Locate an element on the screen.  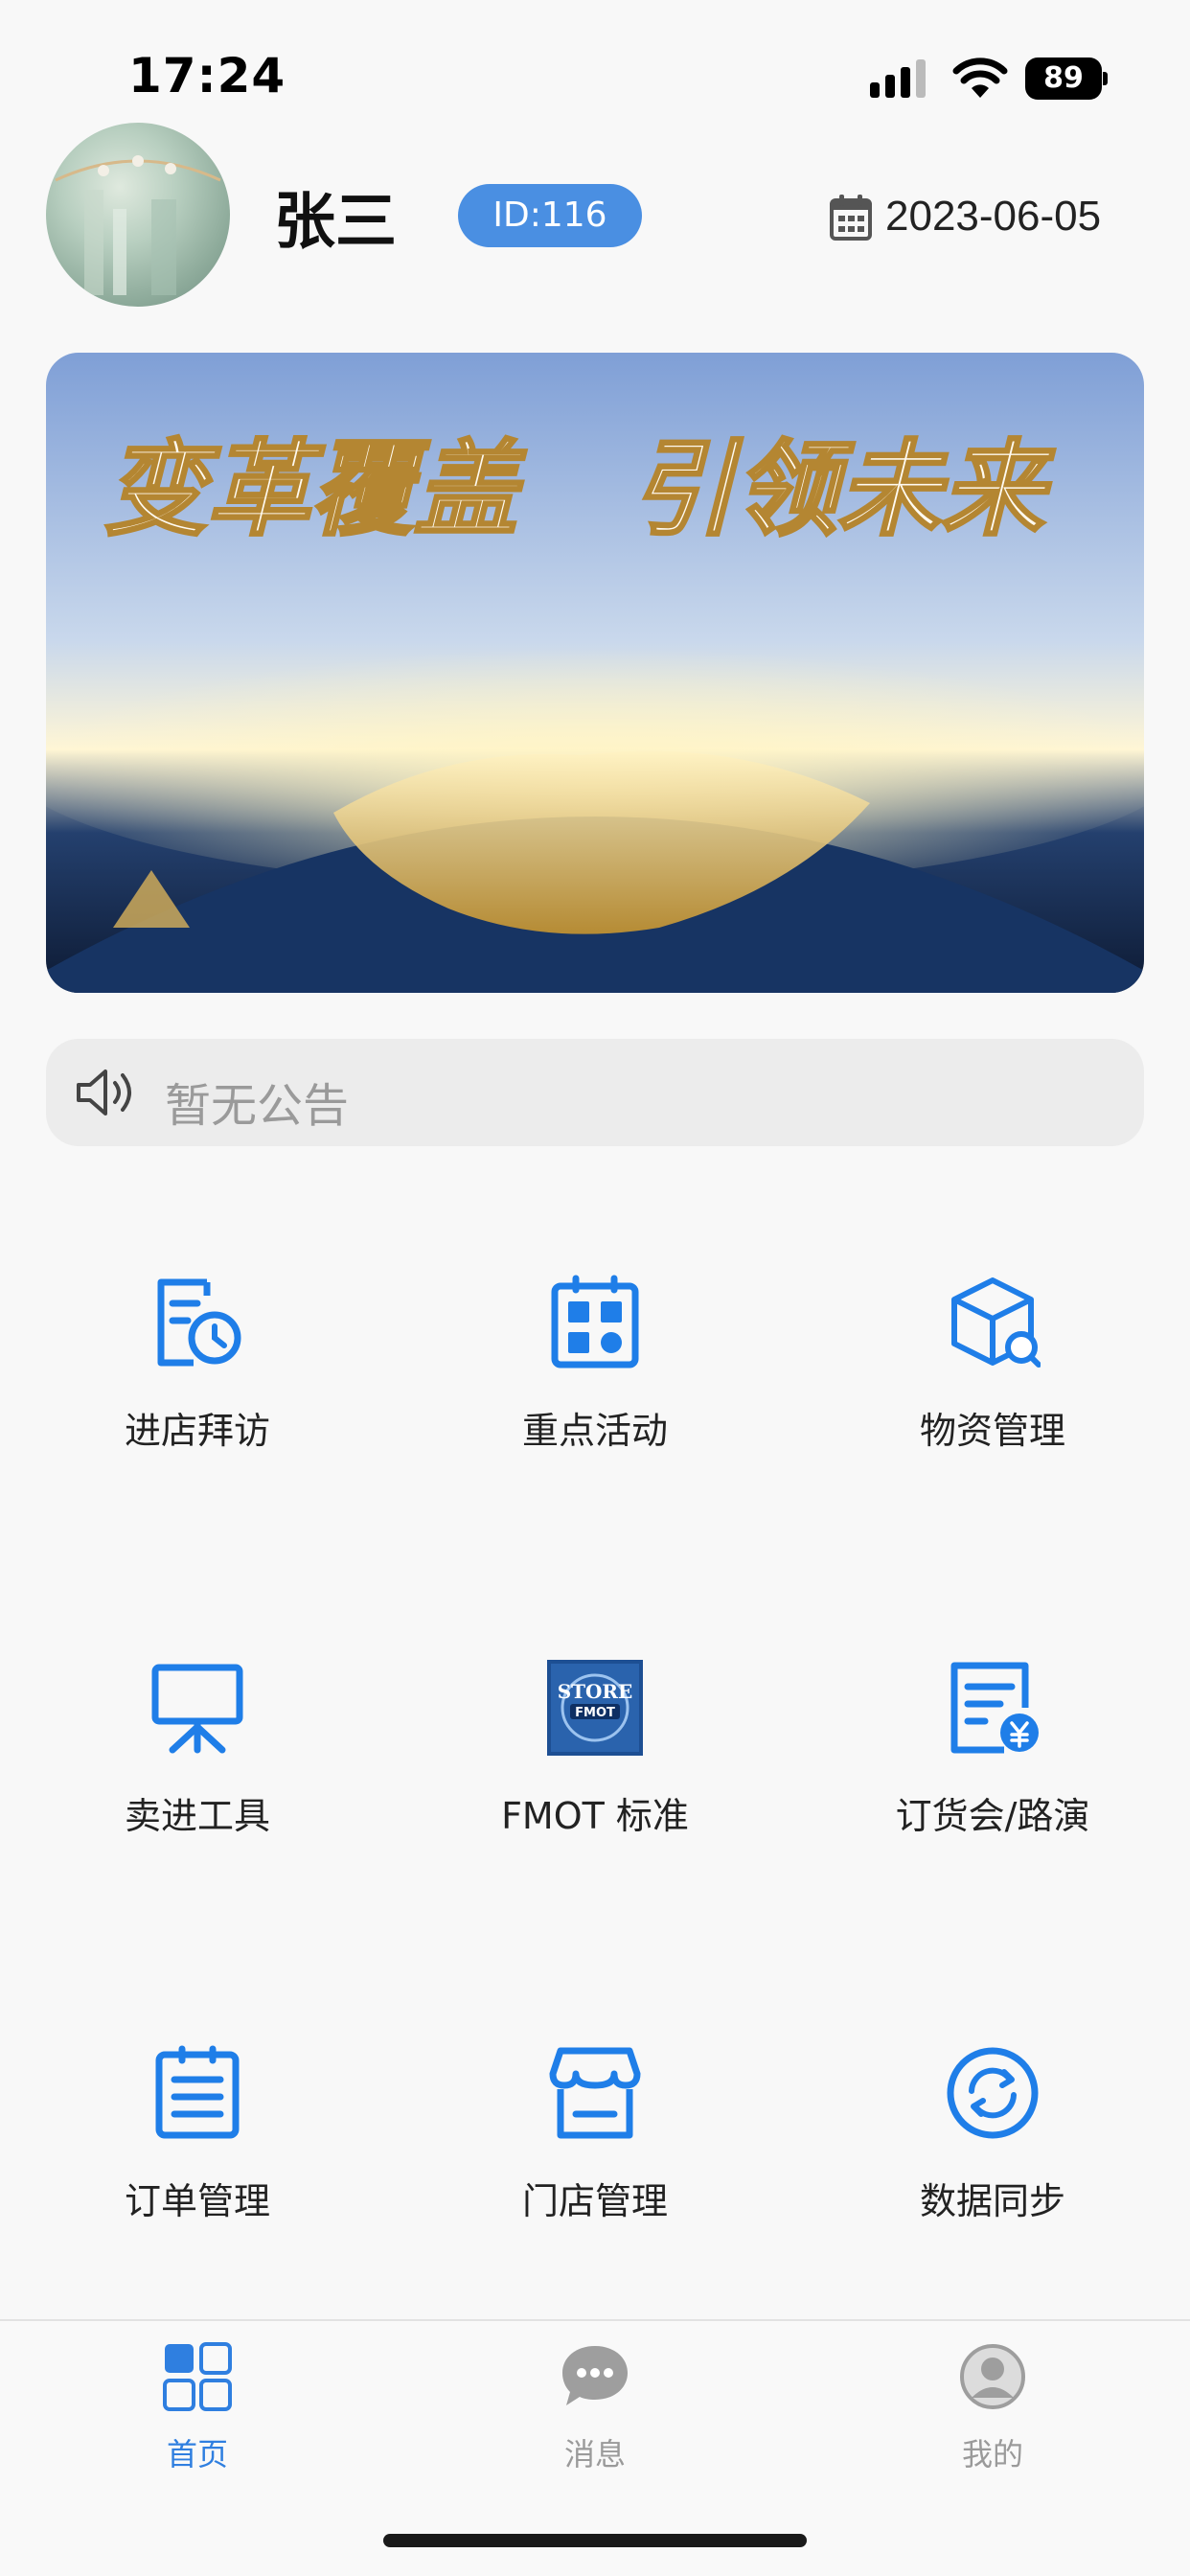
tab-home: 首页 is located at coordinates (198, 2414).